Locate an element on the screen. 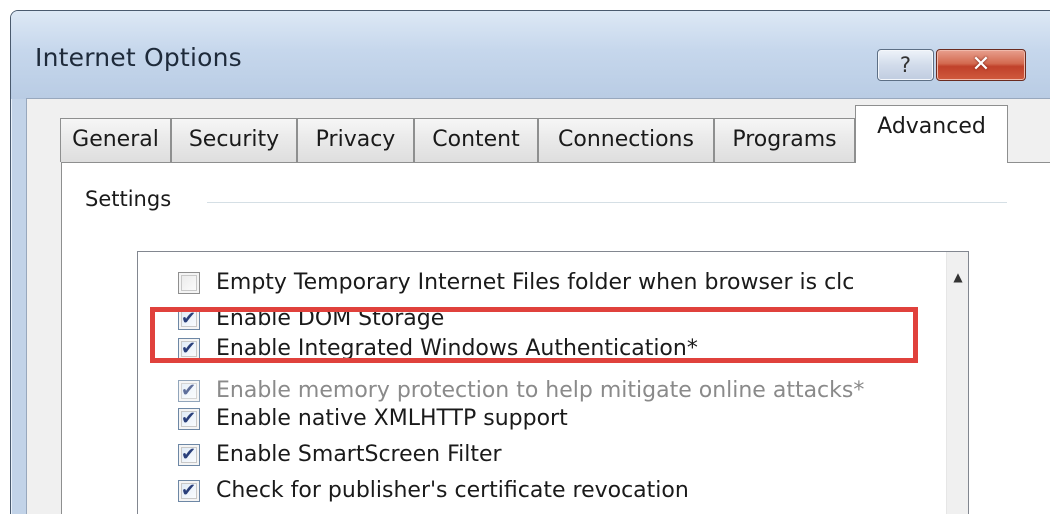 The width and height of the screenshot is (1050, 514). help-icon: ? is located at coordinates (905, 65).